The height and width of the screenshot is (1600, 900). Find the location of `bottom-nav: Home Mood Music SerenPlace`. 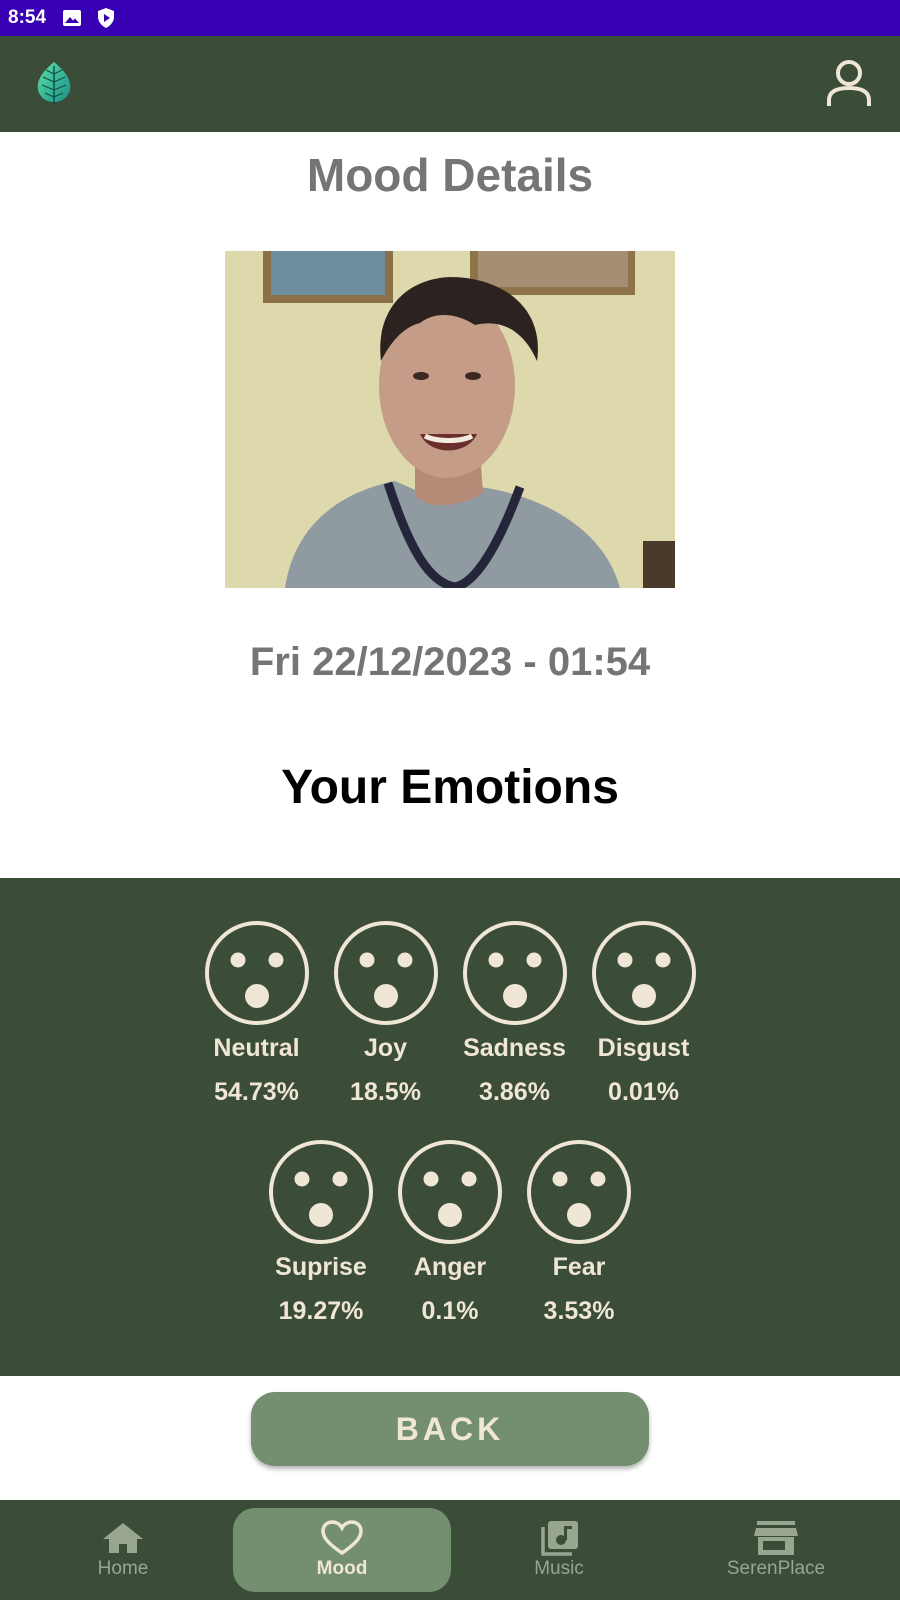

bottom-nav: Home Mood Music SerenPlace is located at coordinates (450, 1550).